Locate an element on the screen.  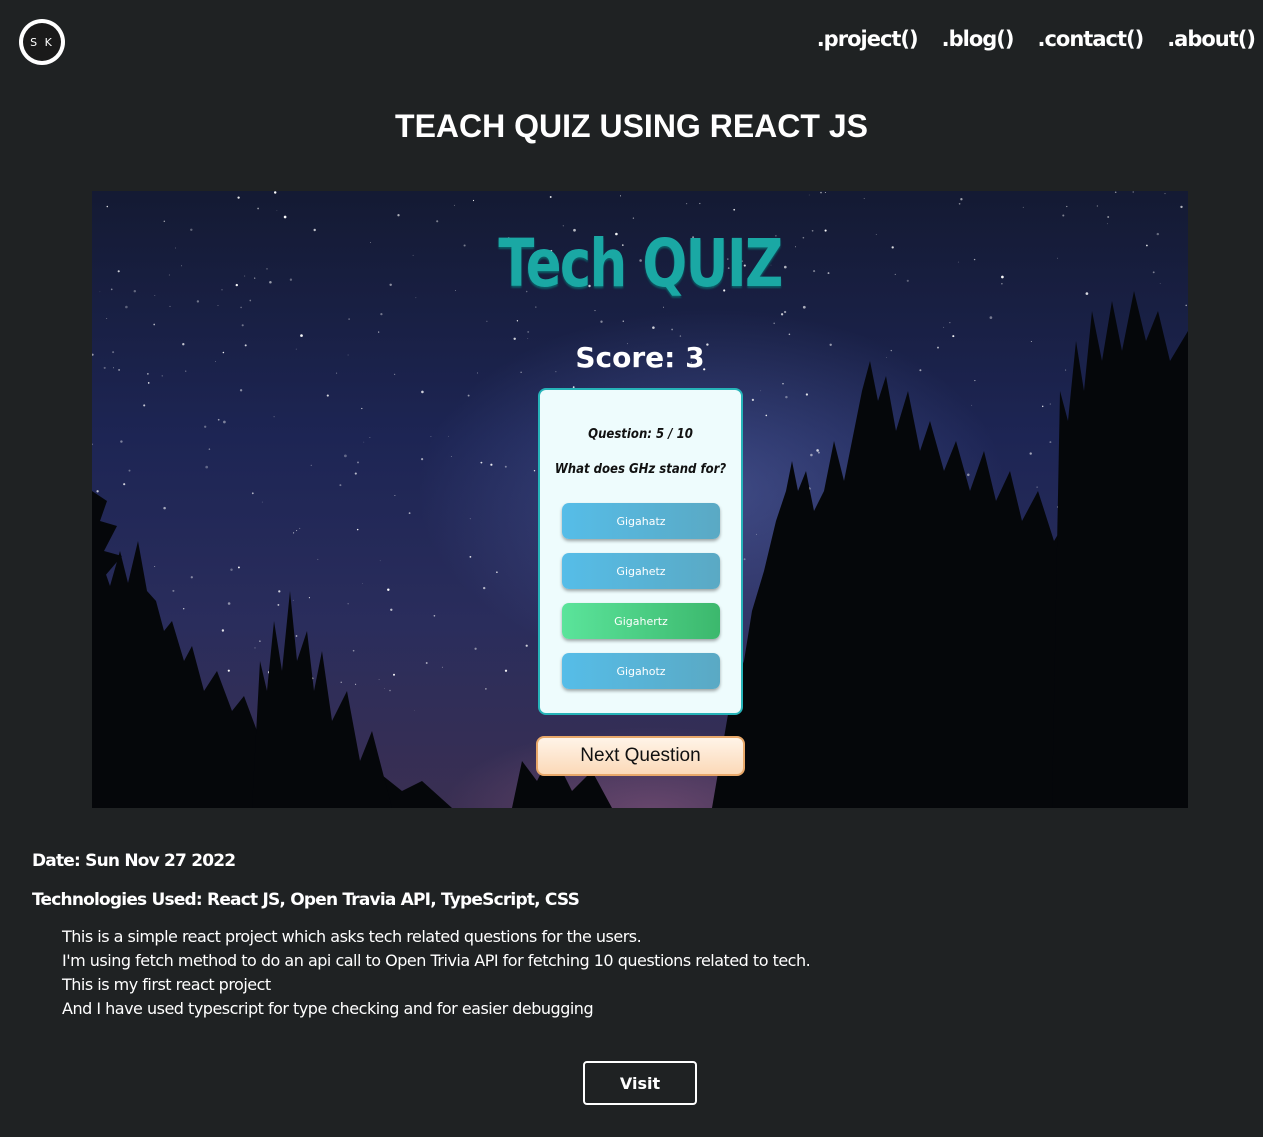
question-number: Question: 5 / 10 is located at coordinates (640, 434).